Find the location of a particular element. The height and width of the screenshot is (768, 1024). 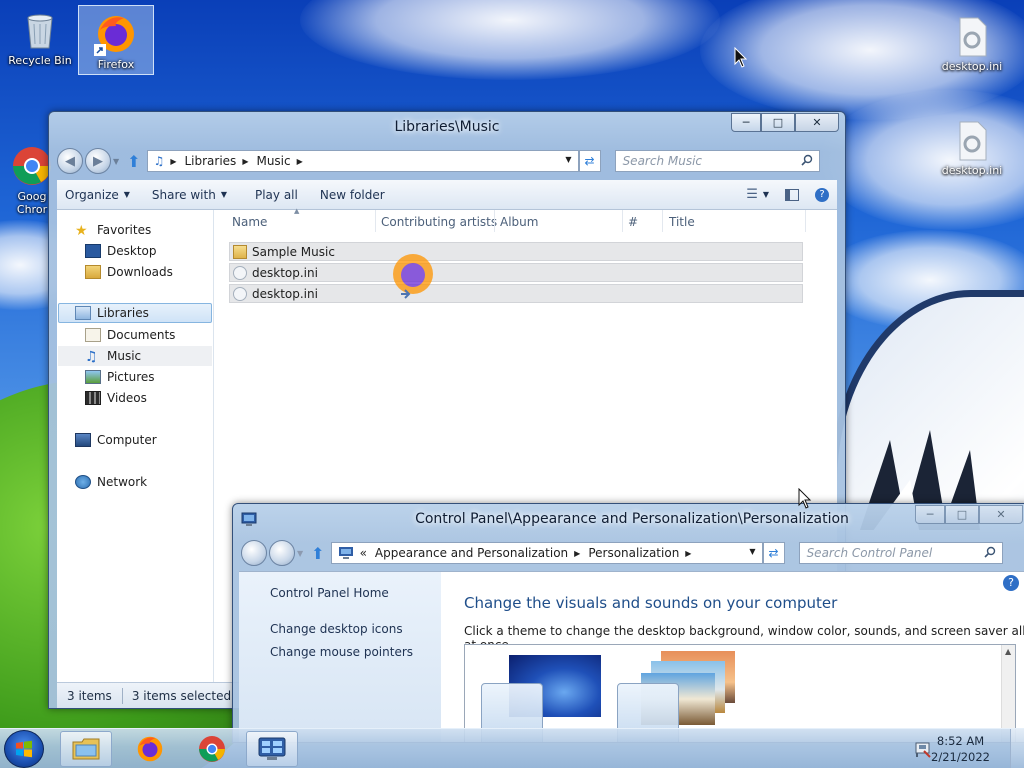

column-album: Album is located at coordinates (519, 222).